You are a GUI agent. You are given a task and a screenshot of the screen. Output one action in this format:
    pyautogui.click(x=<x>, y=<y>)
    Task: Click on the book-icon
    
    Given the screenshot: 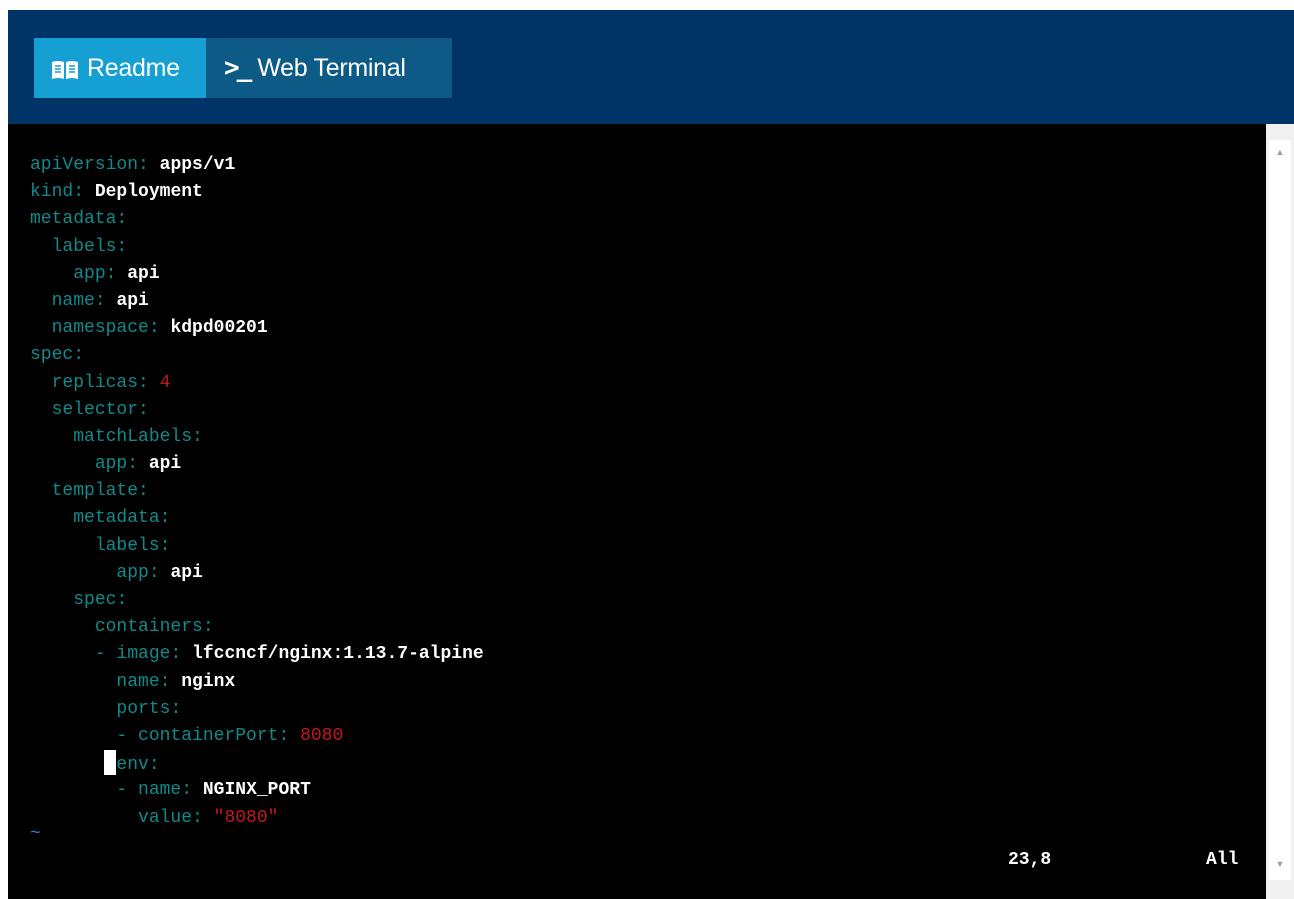 What is the action you would take?
    pyautogui.click(x=65, y=68)
    